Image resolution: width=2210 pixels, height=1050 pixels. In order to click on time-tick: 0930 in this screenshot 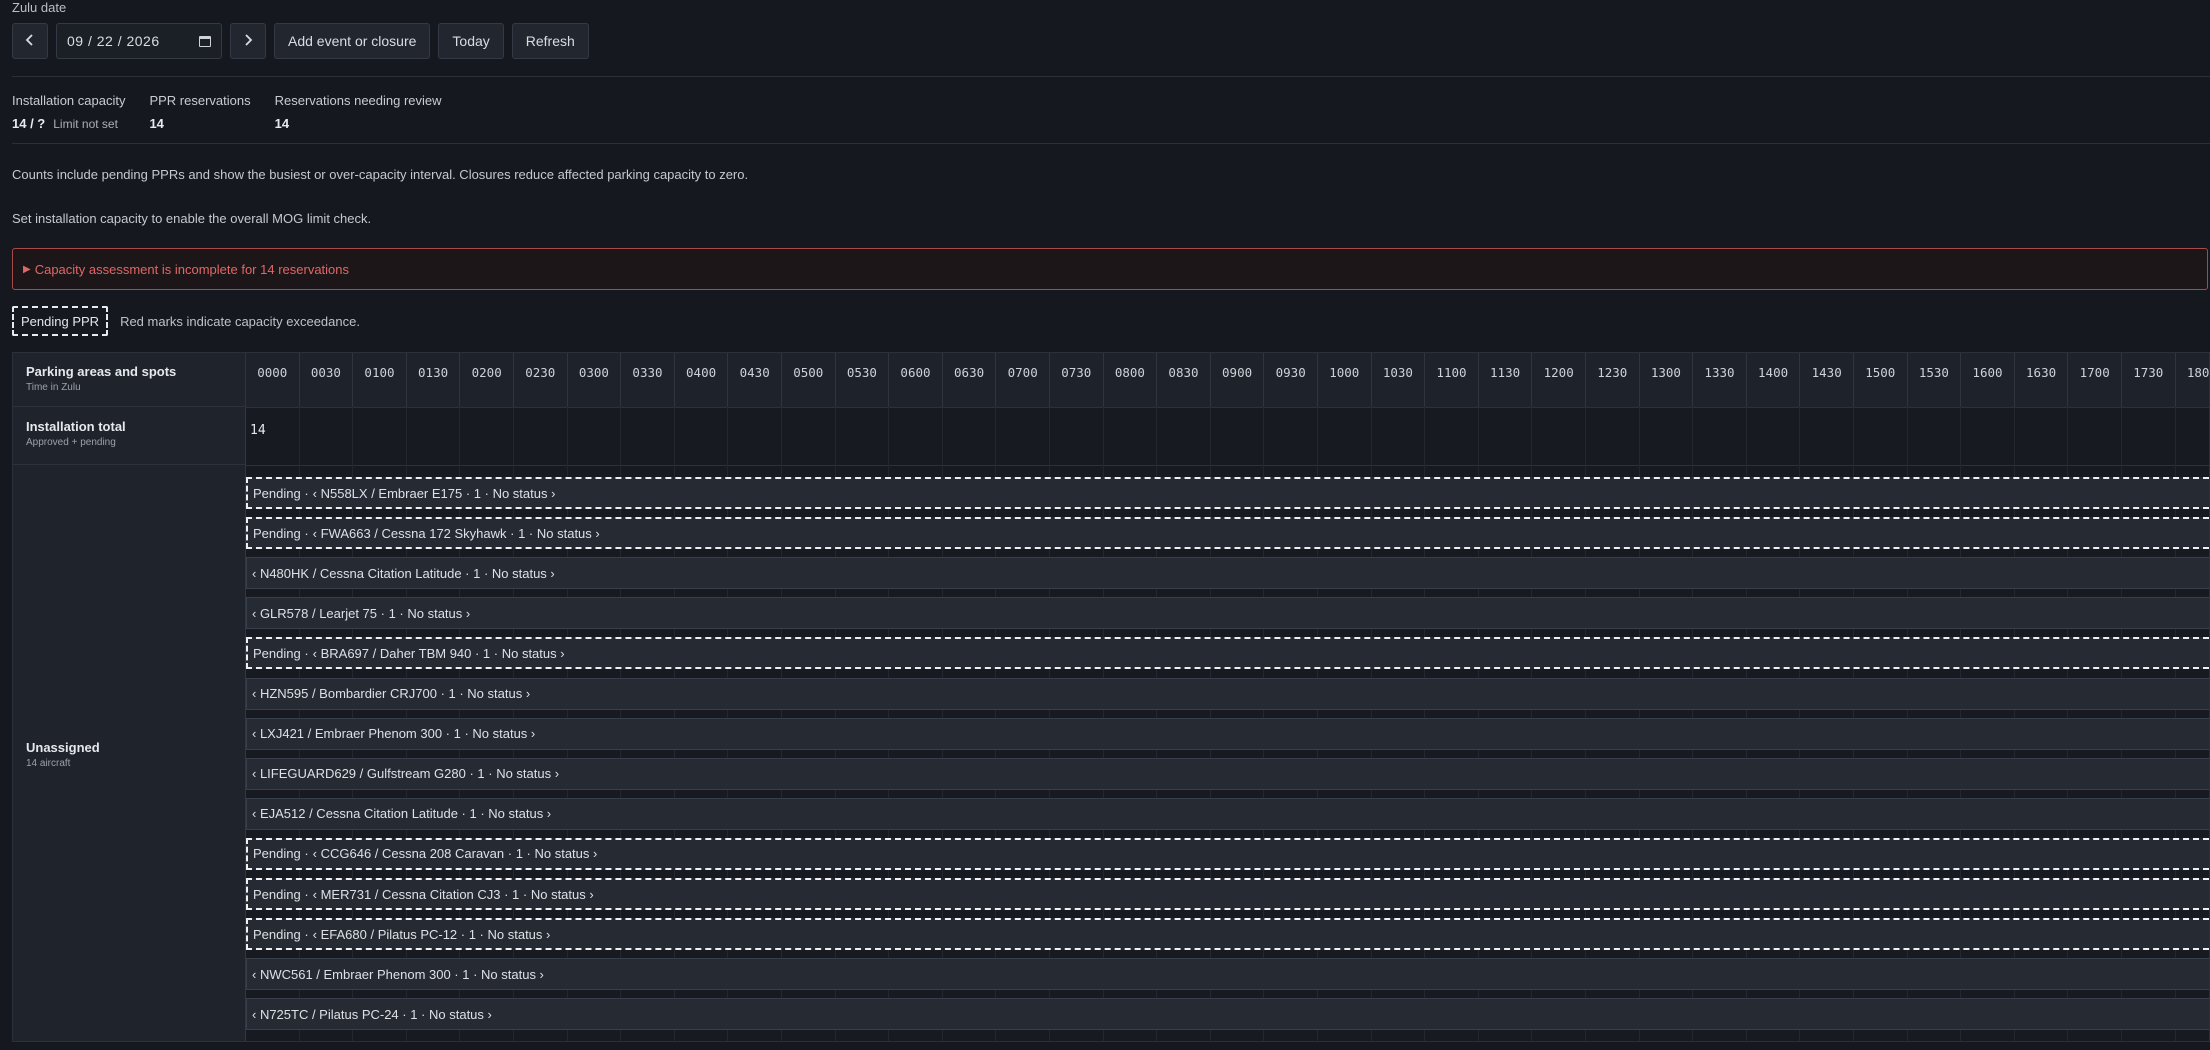, I will do `click(1290, 380)`.